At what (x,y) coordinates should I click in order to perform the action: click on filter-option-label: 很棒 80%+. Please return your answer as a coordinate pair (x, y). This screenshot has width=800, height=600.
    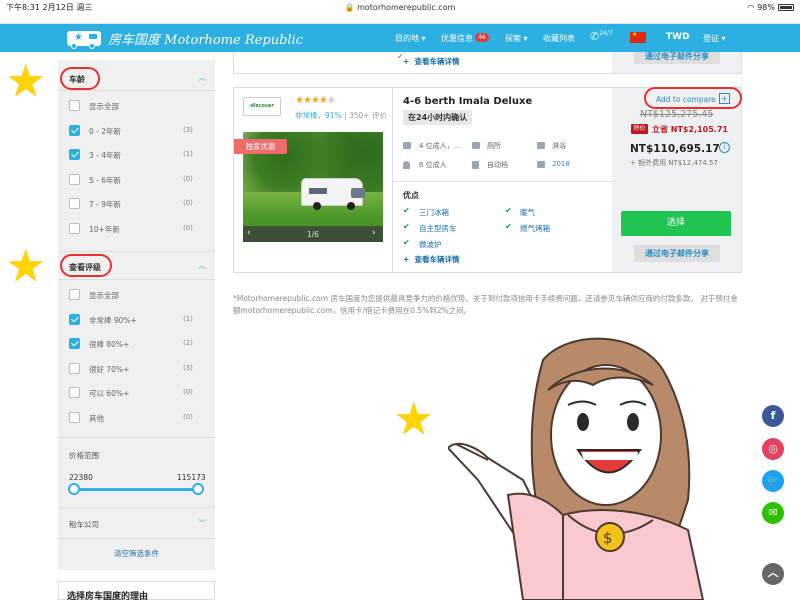
    Looking at the image, I should click on (109, 344).